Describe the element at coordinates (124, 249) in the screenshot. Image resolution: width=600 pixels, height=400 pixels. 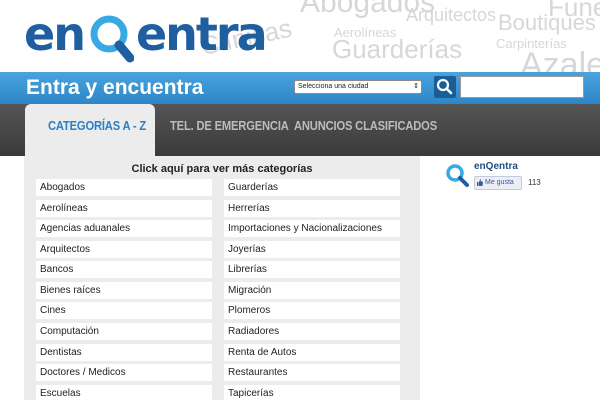
I see `category-link: Arquitectos` at that location.